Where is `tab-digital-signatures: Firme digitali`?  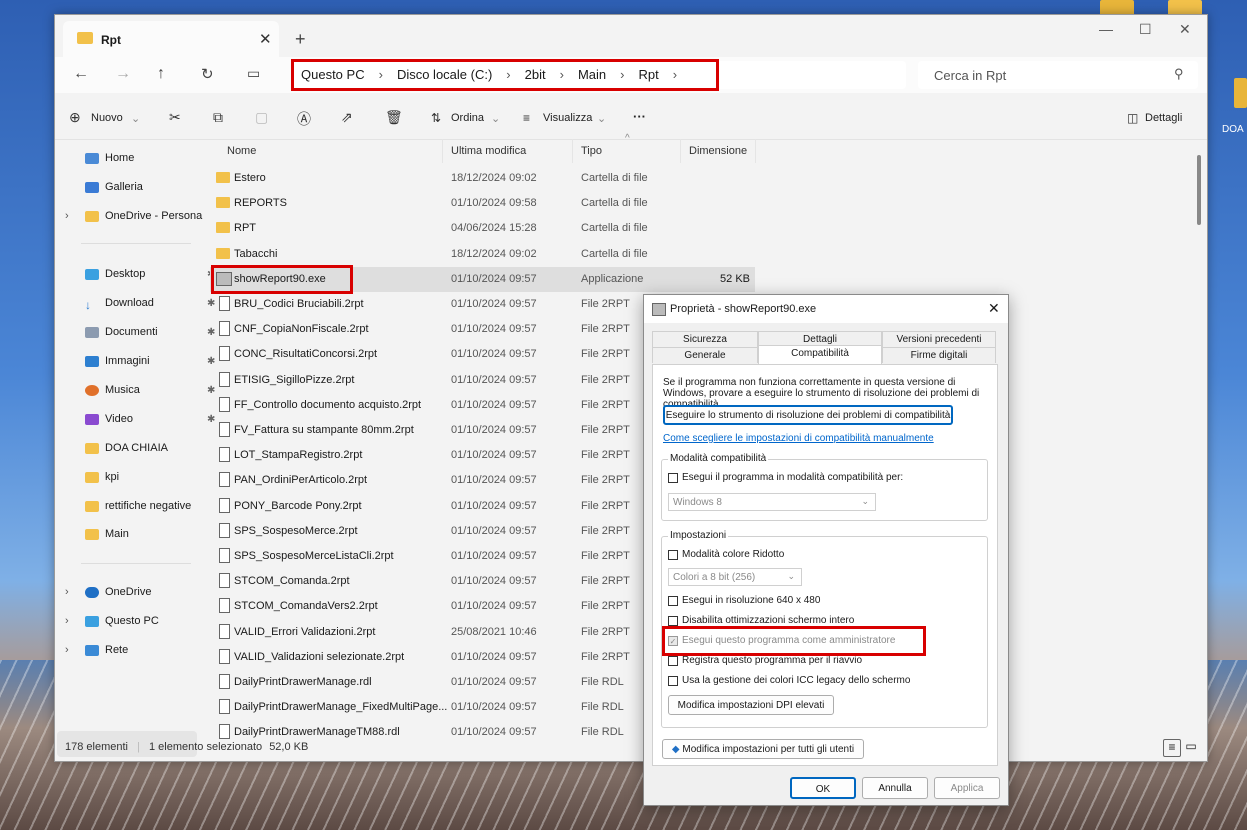 tab-digital-signatures: Firme digitali is located at coordinates (939, 355).